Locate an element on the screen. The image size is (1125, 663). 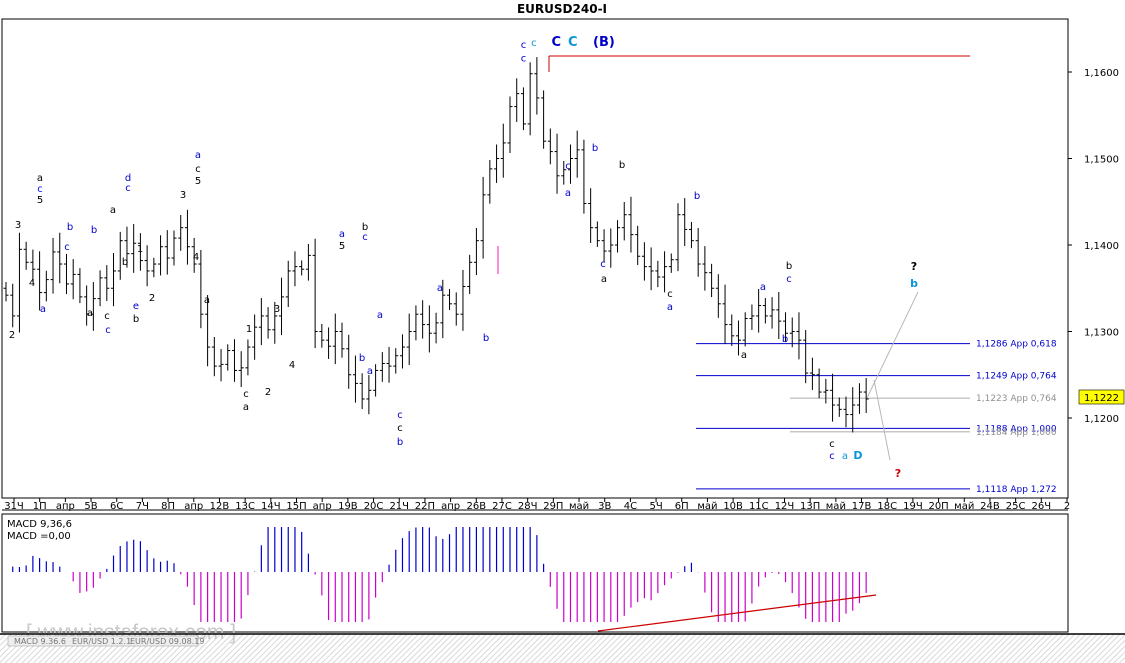
wave-label: D is located at coordinates (857, 455).